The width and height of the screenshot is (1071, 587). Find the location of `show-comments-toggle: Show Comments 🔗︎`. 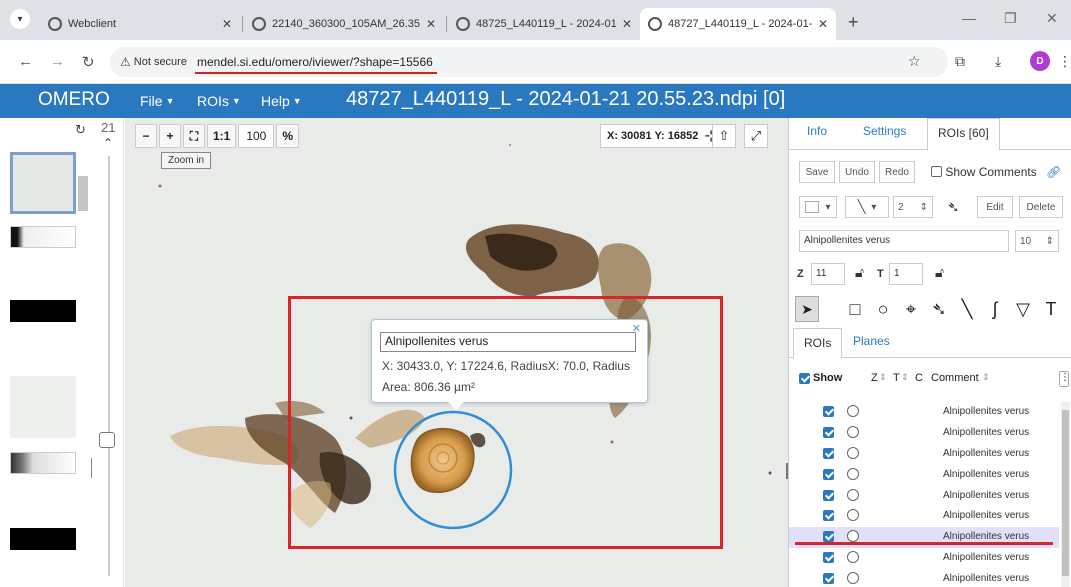

show-comments-toggle: Show Comments 🔗︎ is located at coordinates (996, 172).